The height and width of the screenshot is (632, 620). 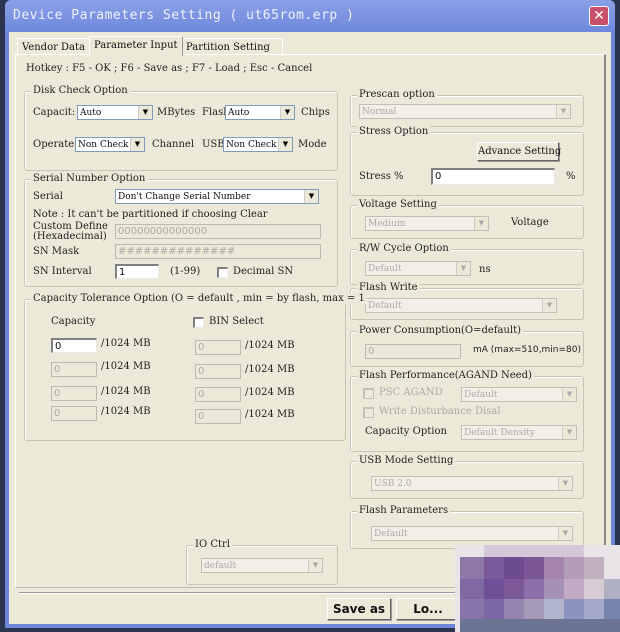 I want to click on bin-input-3: 0, so click(x=218, y=394).